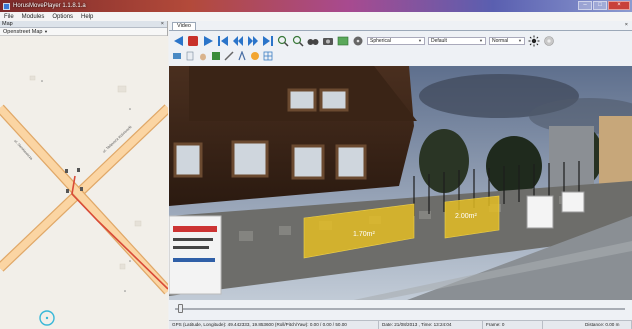 The height and width of the screenshot is (329, 632). Describe the element at coordinates (83, 24) in the screenshot. I see `map-panel-header: Map ×` at that location.